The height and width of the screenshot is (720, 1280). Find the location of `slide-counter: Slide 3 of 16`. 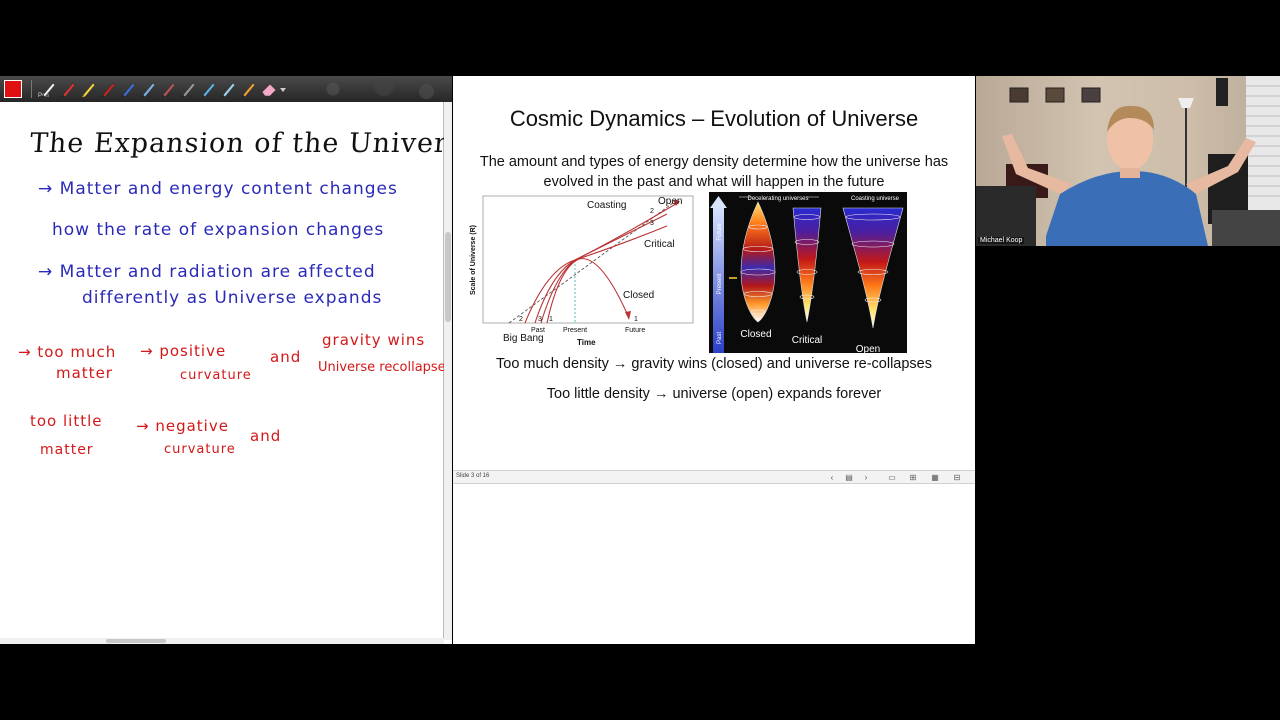

slide-counter: Slide 3 of 16 is located at coordinates (473, 476).